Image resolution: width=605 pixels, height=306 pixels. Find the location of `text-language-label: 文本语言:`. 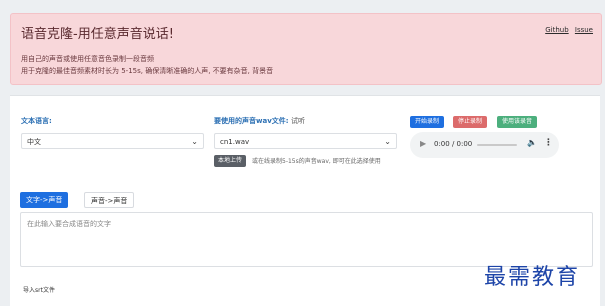

text-language-label: 文本语言: is located at coordinates (36, 121).